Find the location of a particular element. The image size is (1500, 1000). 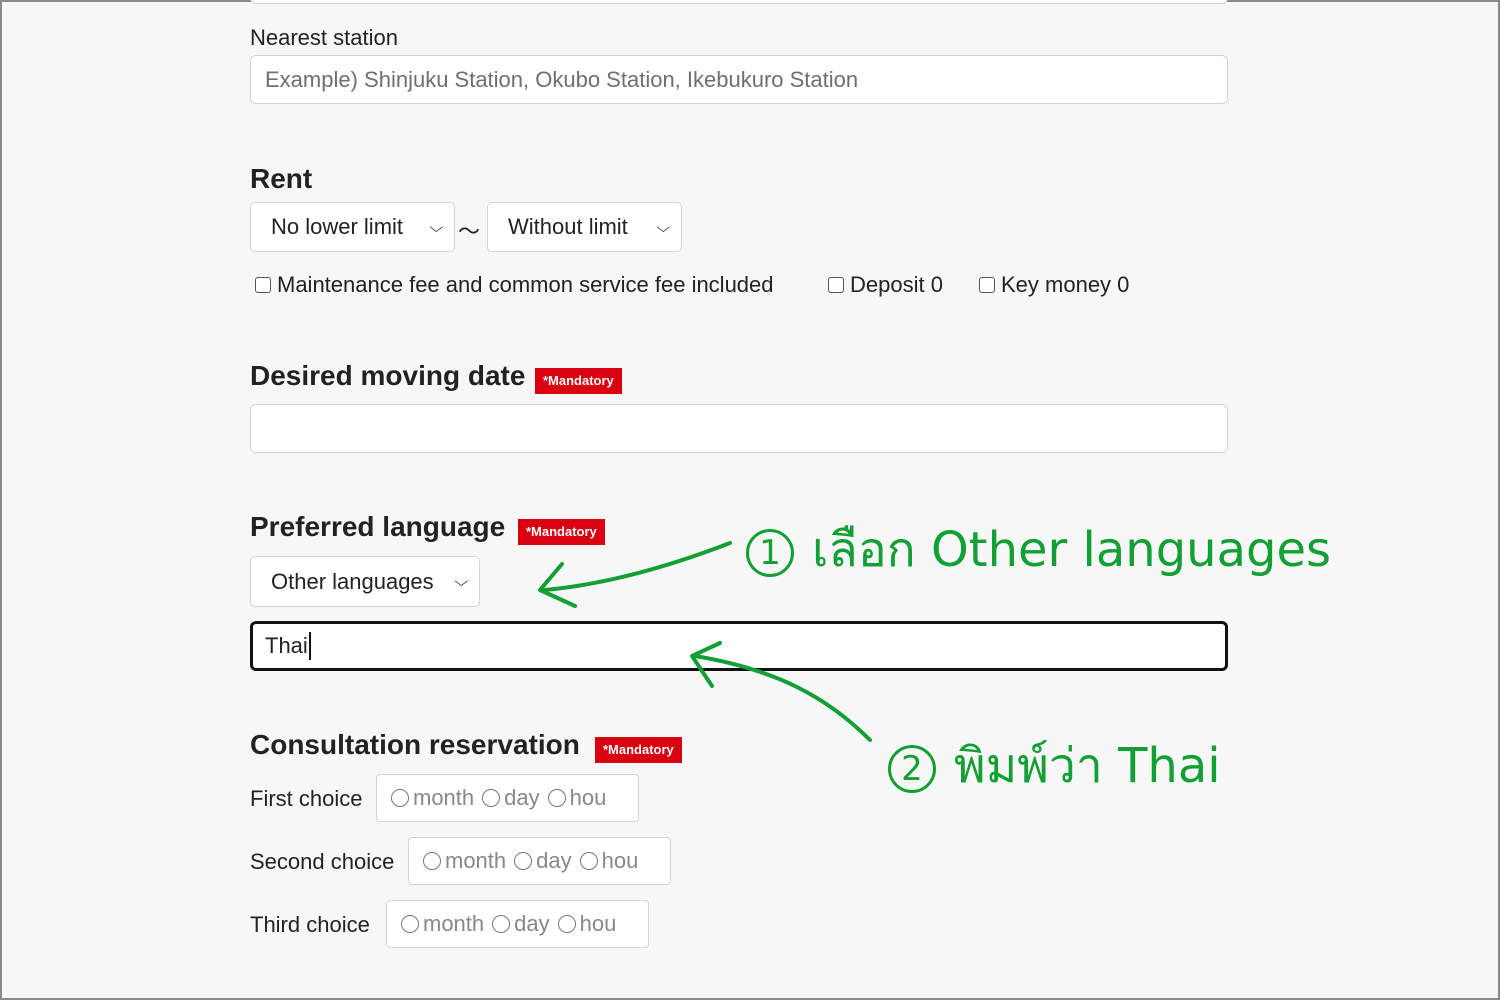

arrow-2-head is located at coordinates (706, 664).